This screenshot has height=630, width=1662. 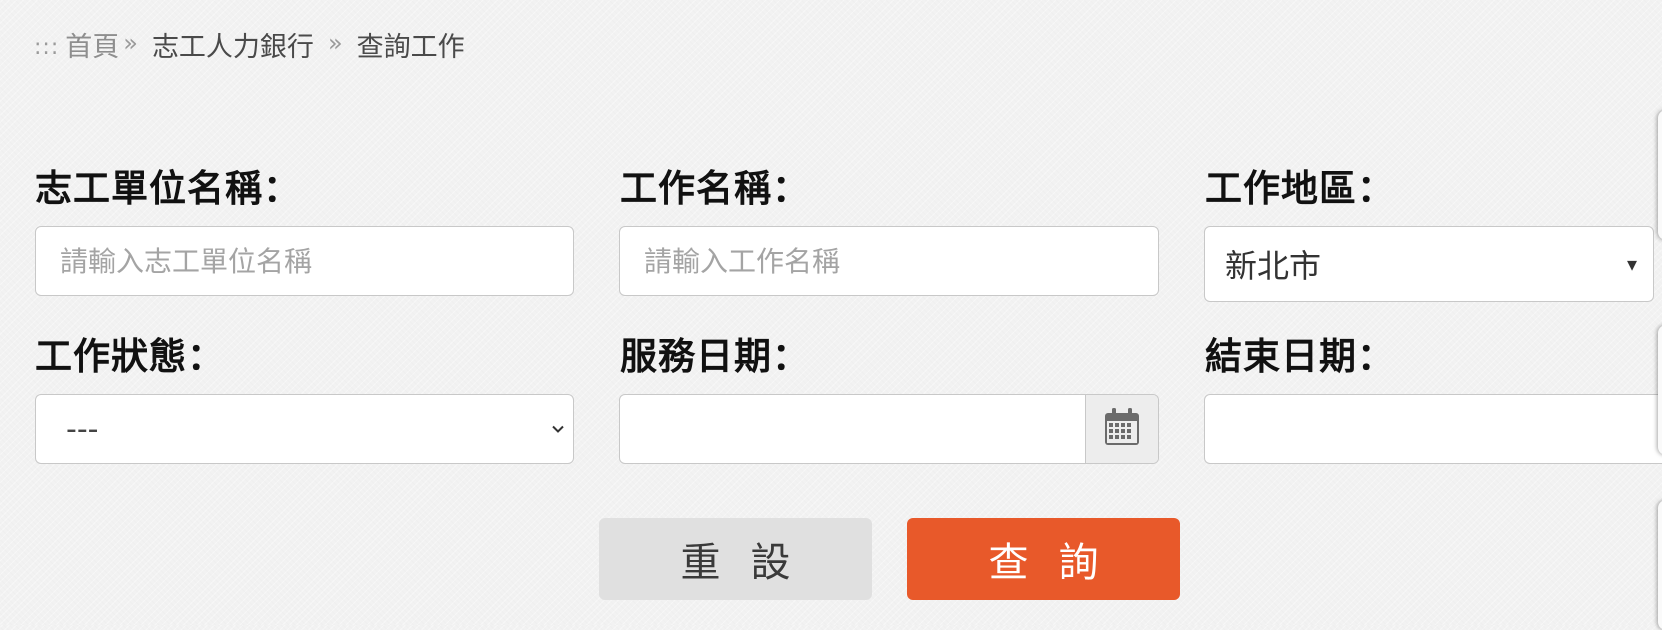 I want to click on end-date-group, so click(x=1433, y=429).